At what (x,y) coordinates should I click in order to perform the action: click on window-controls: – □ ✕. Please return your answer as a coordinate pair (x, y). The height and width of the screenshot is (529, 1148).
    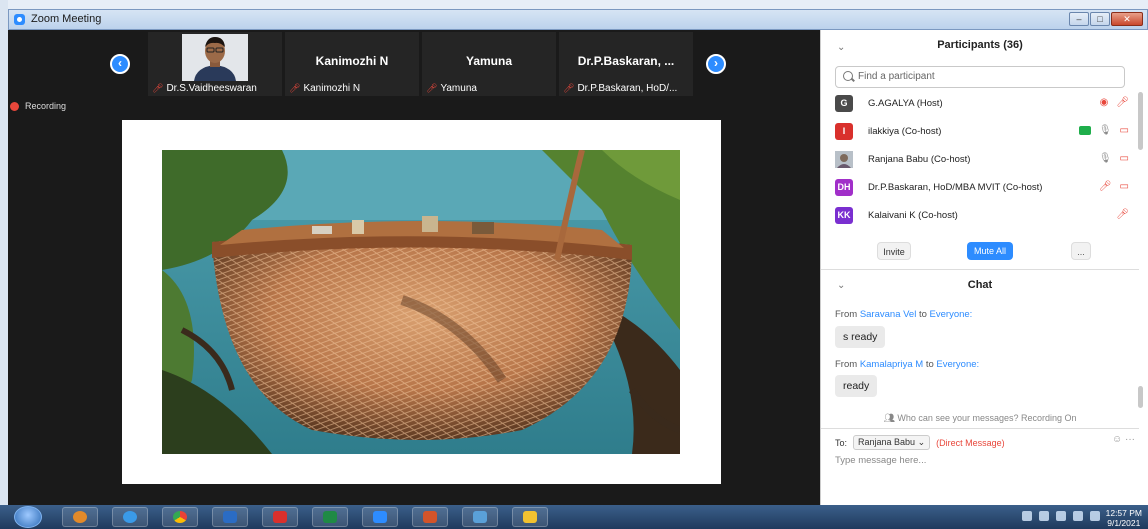
    Looking at the image, I should click on (1106, 19).